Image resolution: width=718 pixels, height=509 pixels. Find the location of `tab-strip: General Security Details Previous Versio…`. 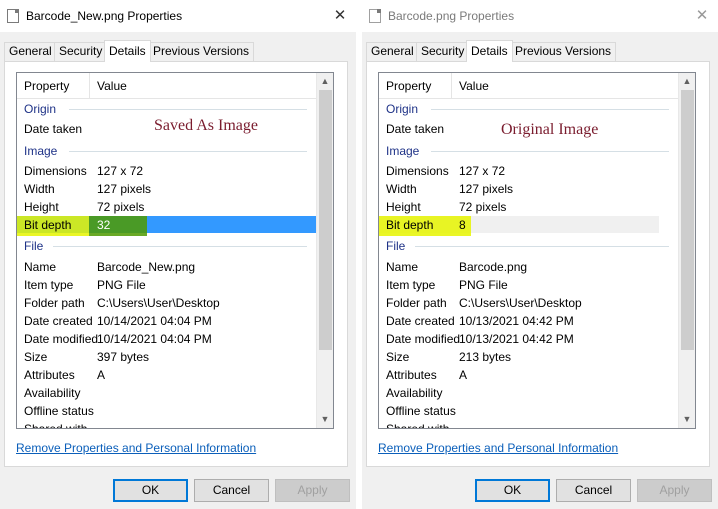

tab-strip: General Security Details Previous Versio… is located at coordinates (174, 51).